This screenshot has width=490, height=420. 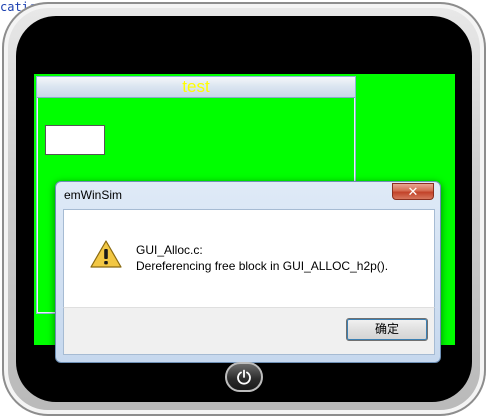 I want to click on home-button, so click(x=244, y=377).